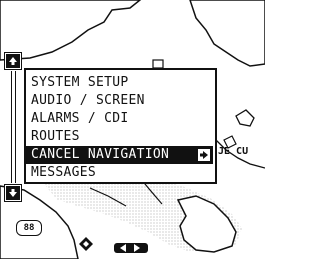 The width and height of the screenshot is (320, 259). Describe the element at coordinates (80, 118) in the screenshot. I see `menu-item-label: ALARMS / CDI` at that location.